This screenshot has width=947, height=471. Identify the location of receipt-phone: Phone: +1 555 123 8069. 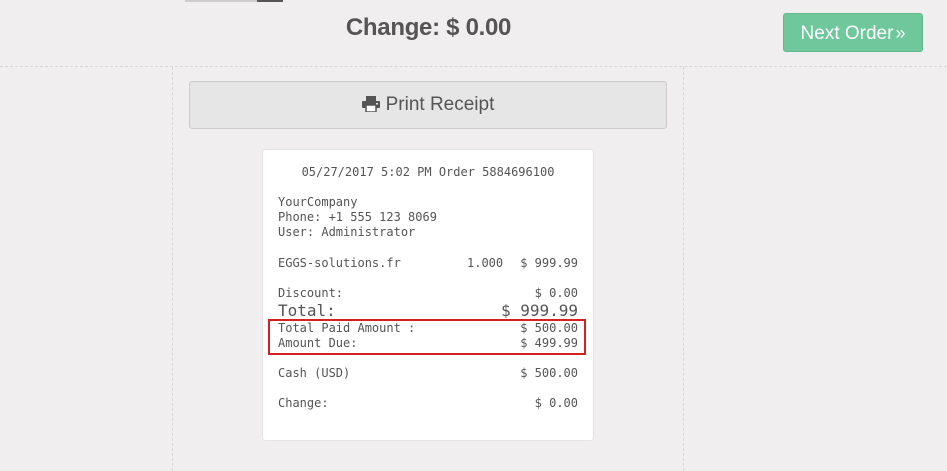
(357, 217).